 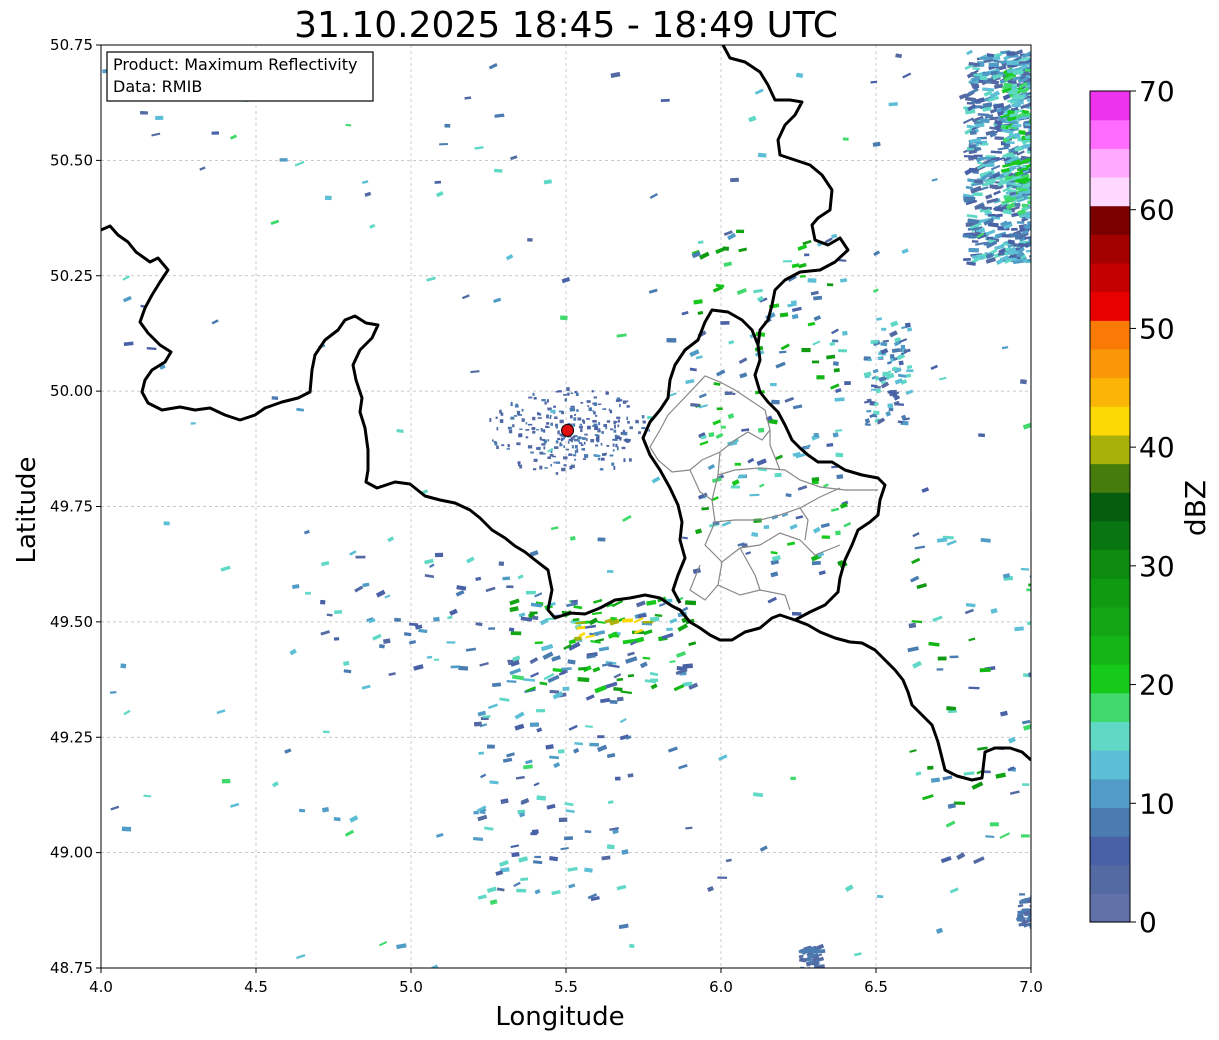 What do you see at coordinates (566, 25) in the screenshot?
I see `figure-title: 31.10.2025 18:45 - 18:49 UTC` at bounding box center [566, 25].